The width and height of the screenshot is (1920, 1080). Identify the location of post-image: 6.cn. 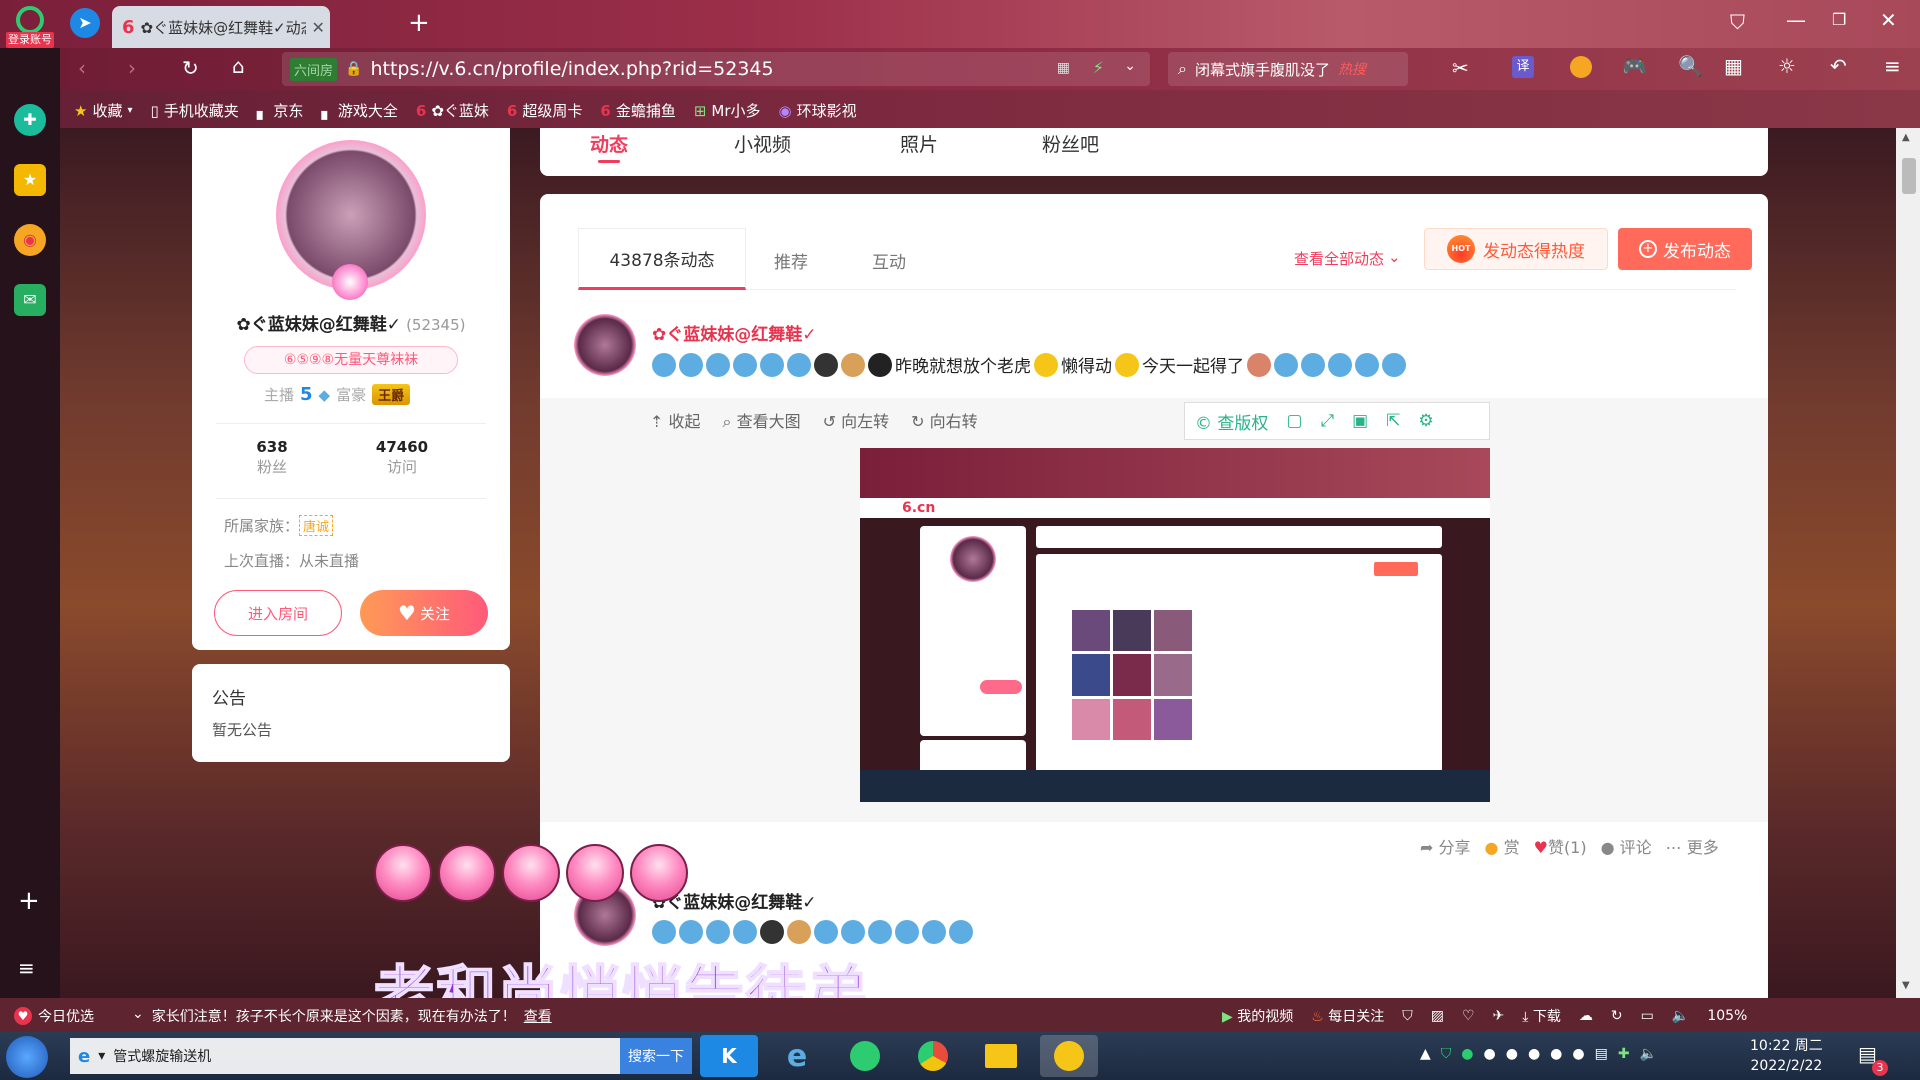
(1175, 625).